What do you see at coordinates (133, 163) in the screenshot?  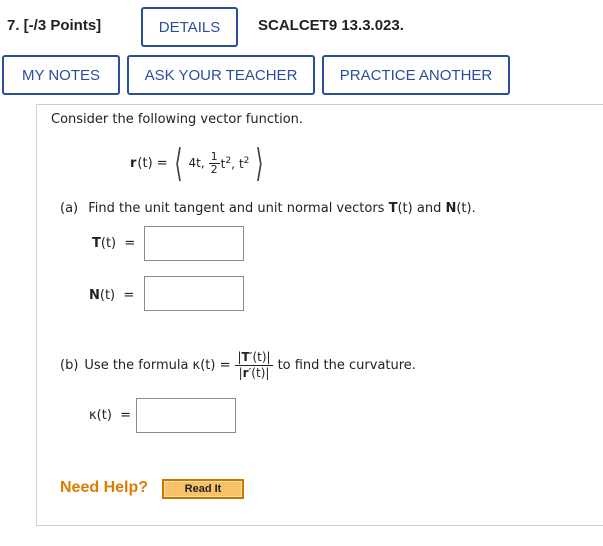 I see `vector-r-symbol: r` at bounding box center [133, 163].